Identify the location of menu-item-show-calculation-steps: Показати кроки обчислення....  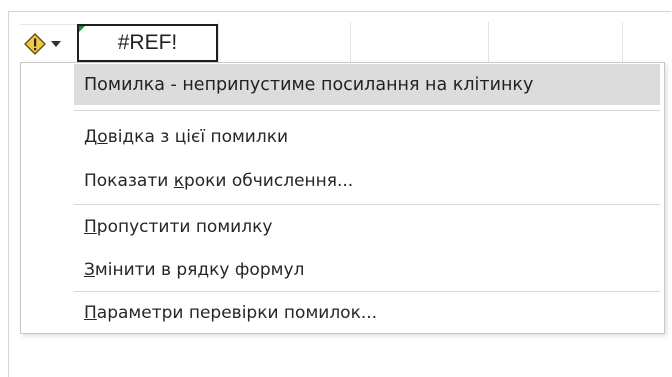
(367, 181).